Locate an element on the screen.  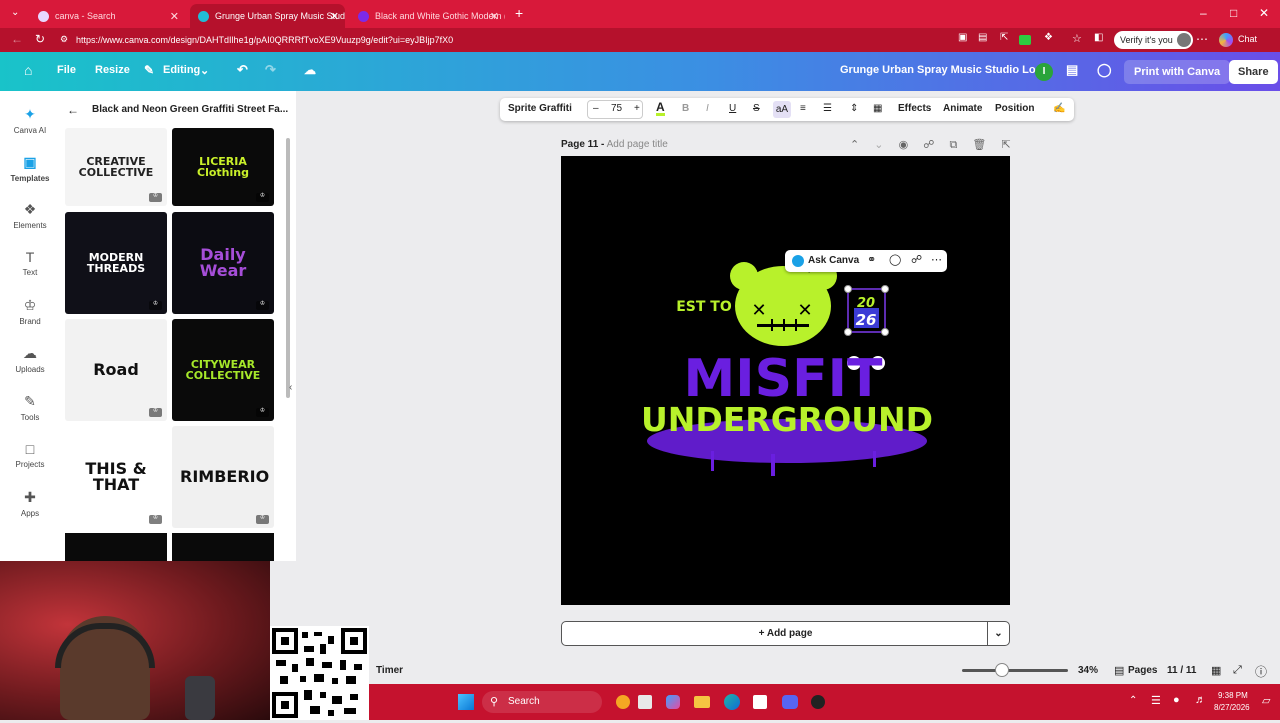
reload-icon: ↻ is located at coordinates (40, 39).